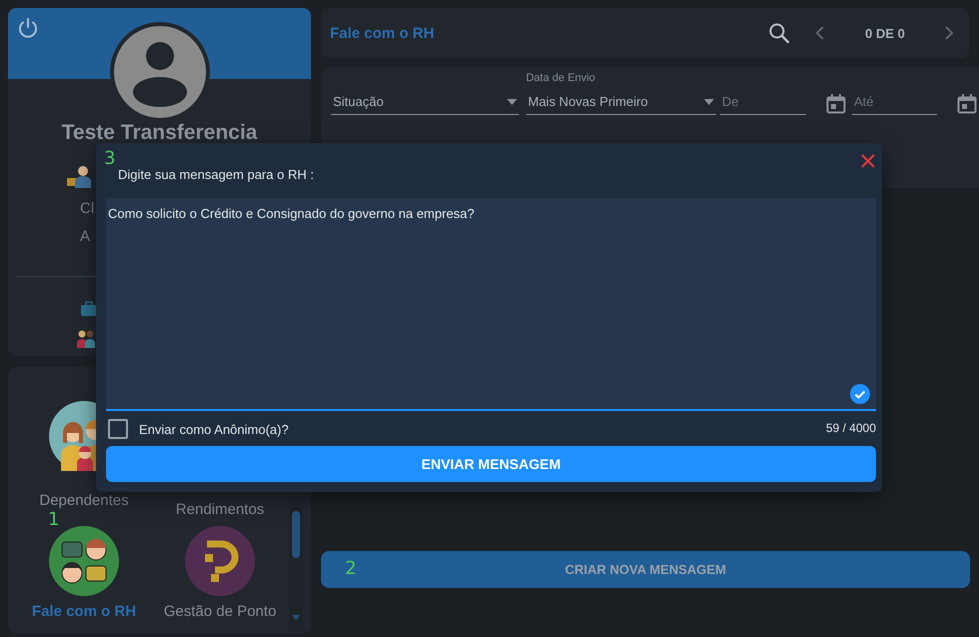  Describe the element at coordinates (885, 33) in the screenshot. I see `page-counter: 0 DE 0` at that location.